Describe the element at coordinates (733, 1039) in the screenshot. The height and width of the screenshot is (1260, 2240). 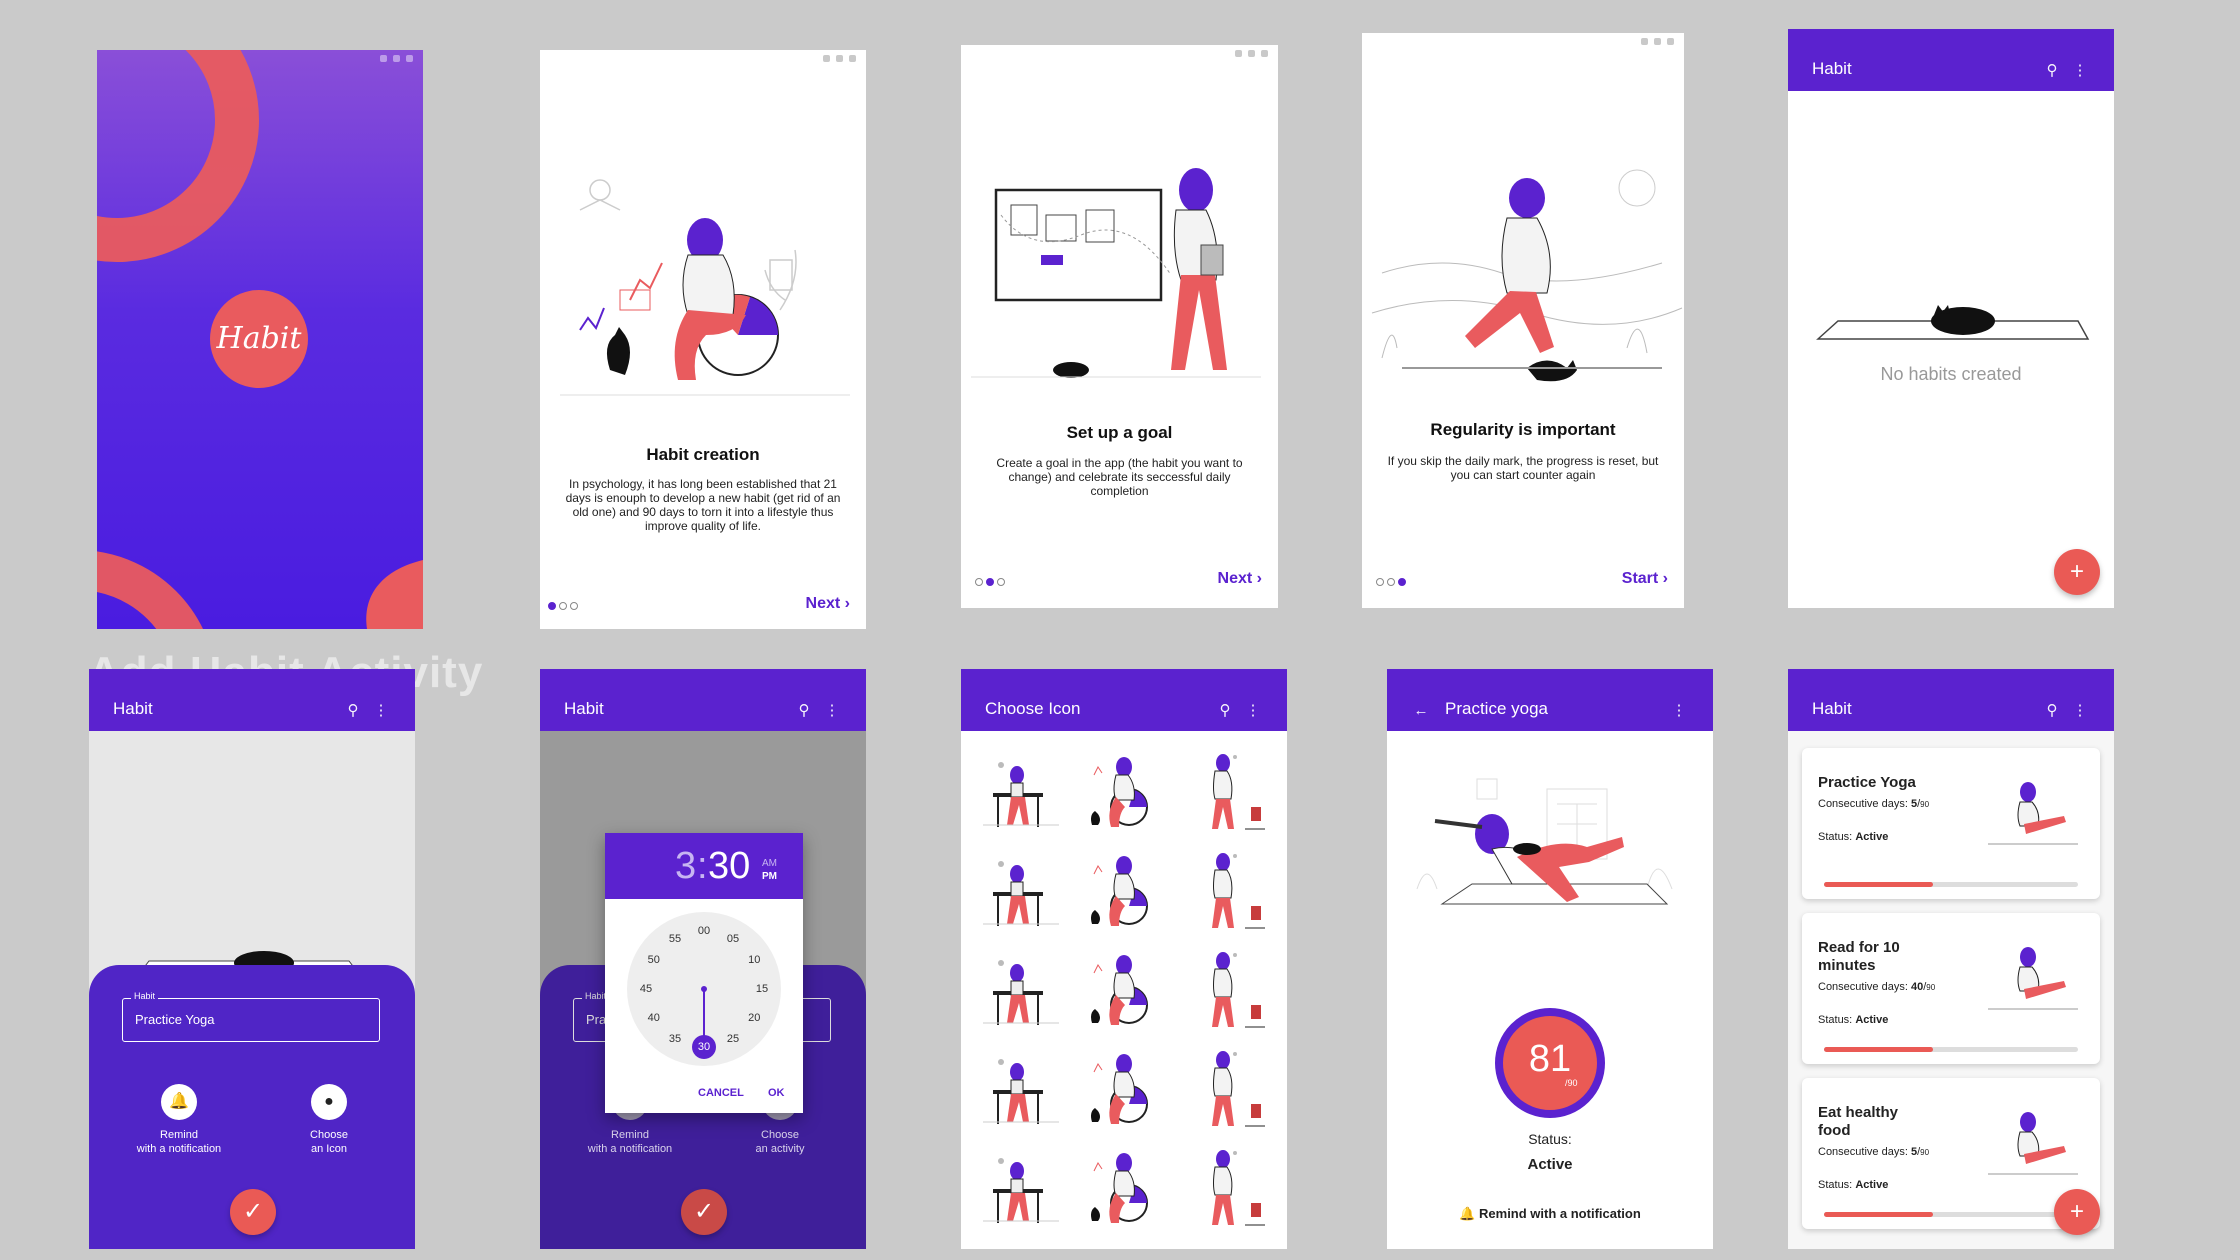
I see `clock-minute-25: 25` at that location.